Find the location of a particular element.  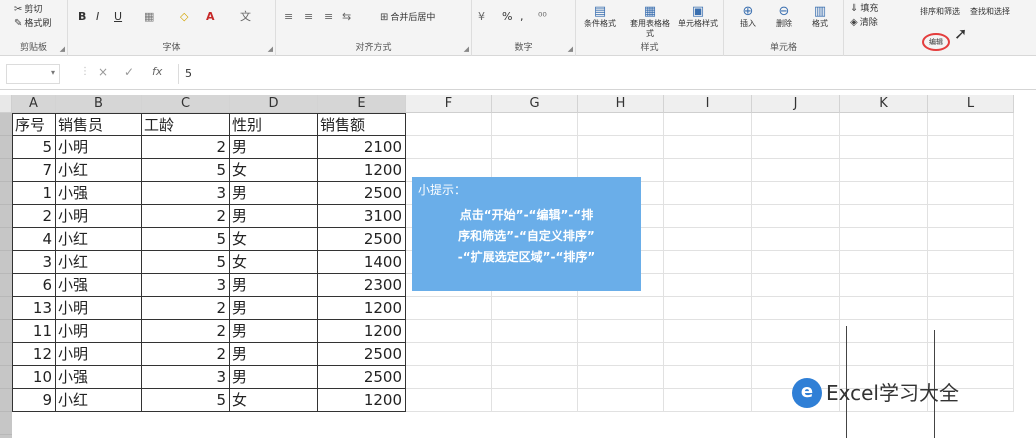

delete-button: ⊖ 删除 is located at coordinates (784, 16).